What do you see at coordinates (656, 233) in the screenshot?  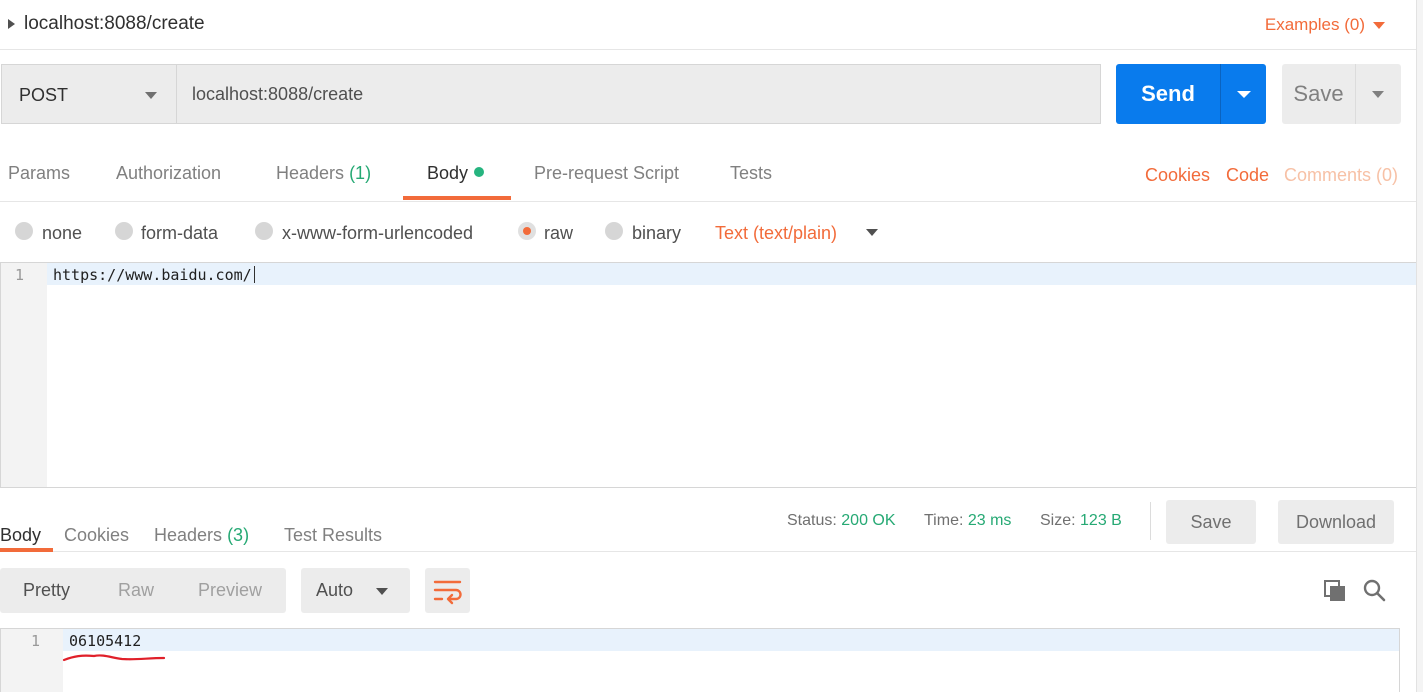 I see `radio-binary-label: binary` at bounding box center [656, 233].